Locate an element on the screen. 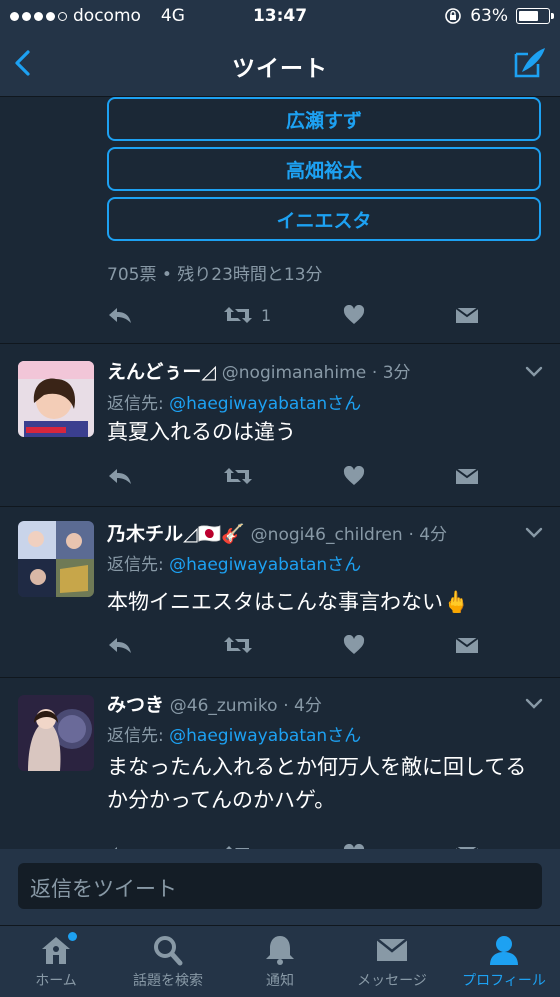 This screenshot has width=560, height=997. reply-input: 返信をツイート is located at coordinates (280, 886).